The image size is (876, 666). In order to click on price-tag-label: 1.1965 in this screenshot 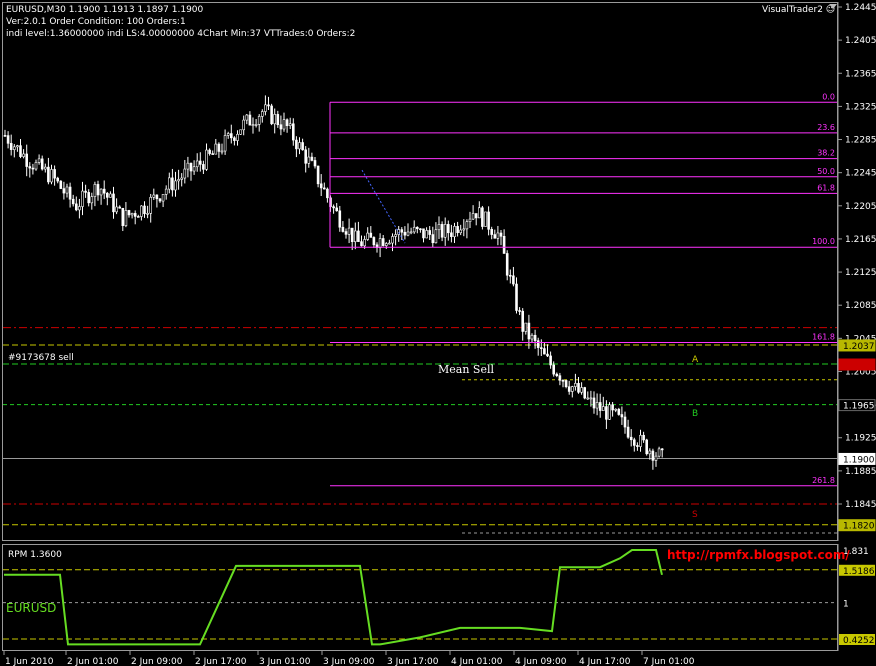, I will do `click(859, 407)`.